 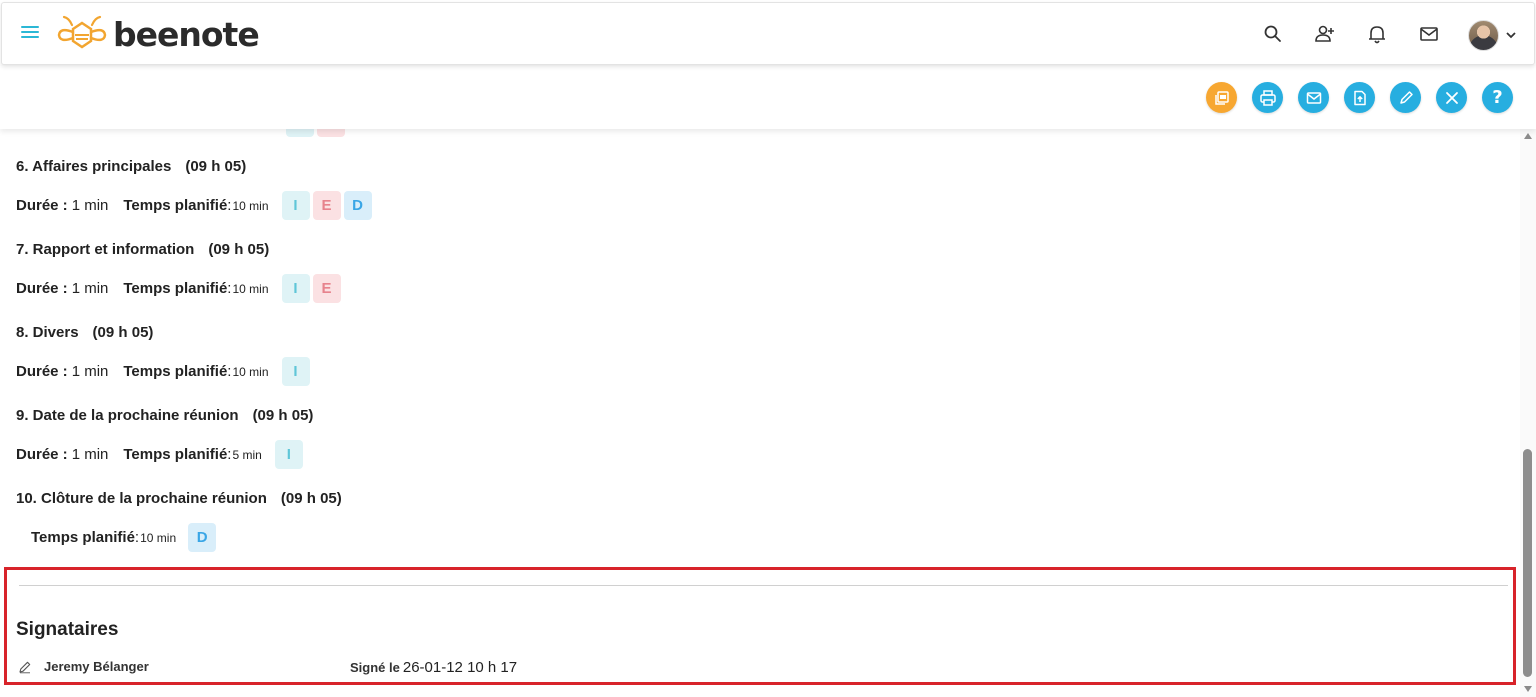 What do you see at coordinates (247, 454) in the screenshot?
I see `planned-value: 5 min` at bounding box center [247, 454].